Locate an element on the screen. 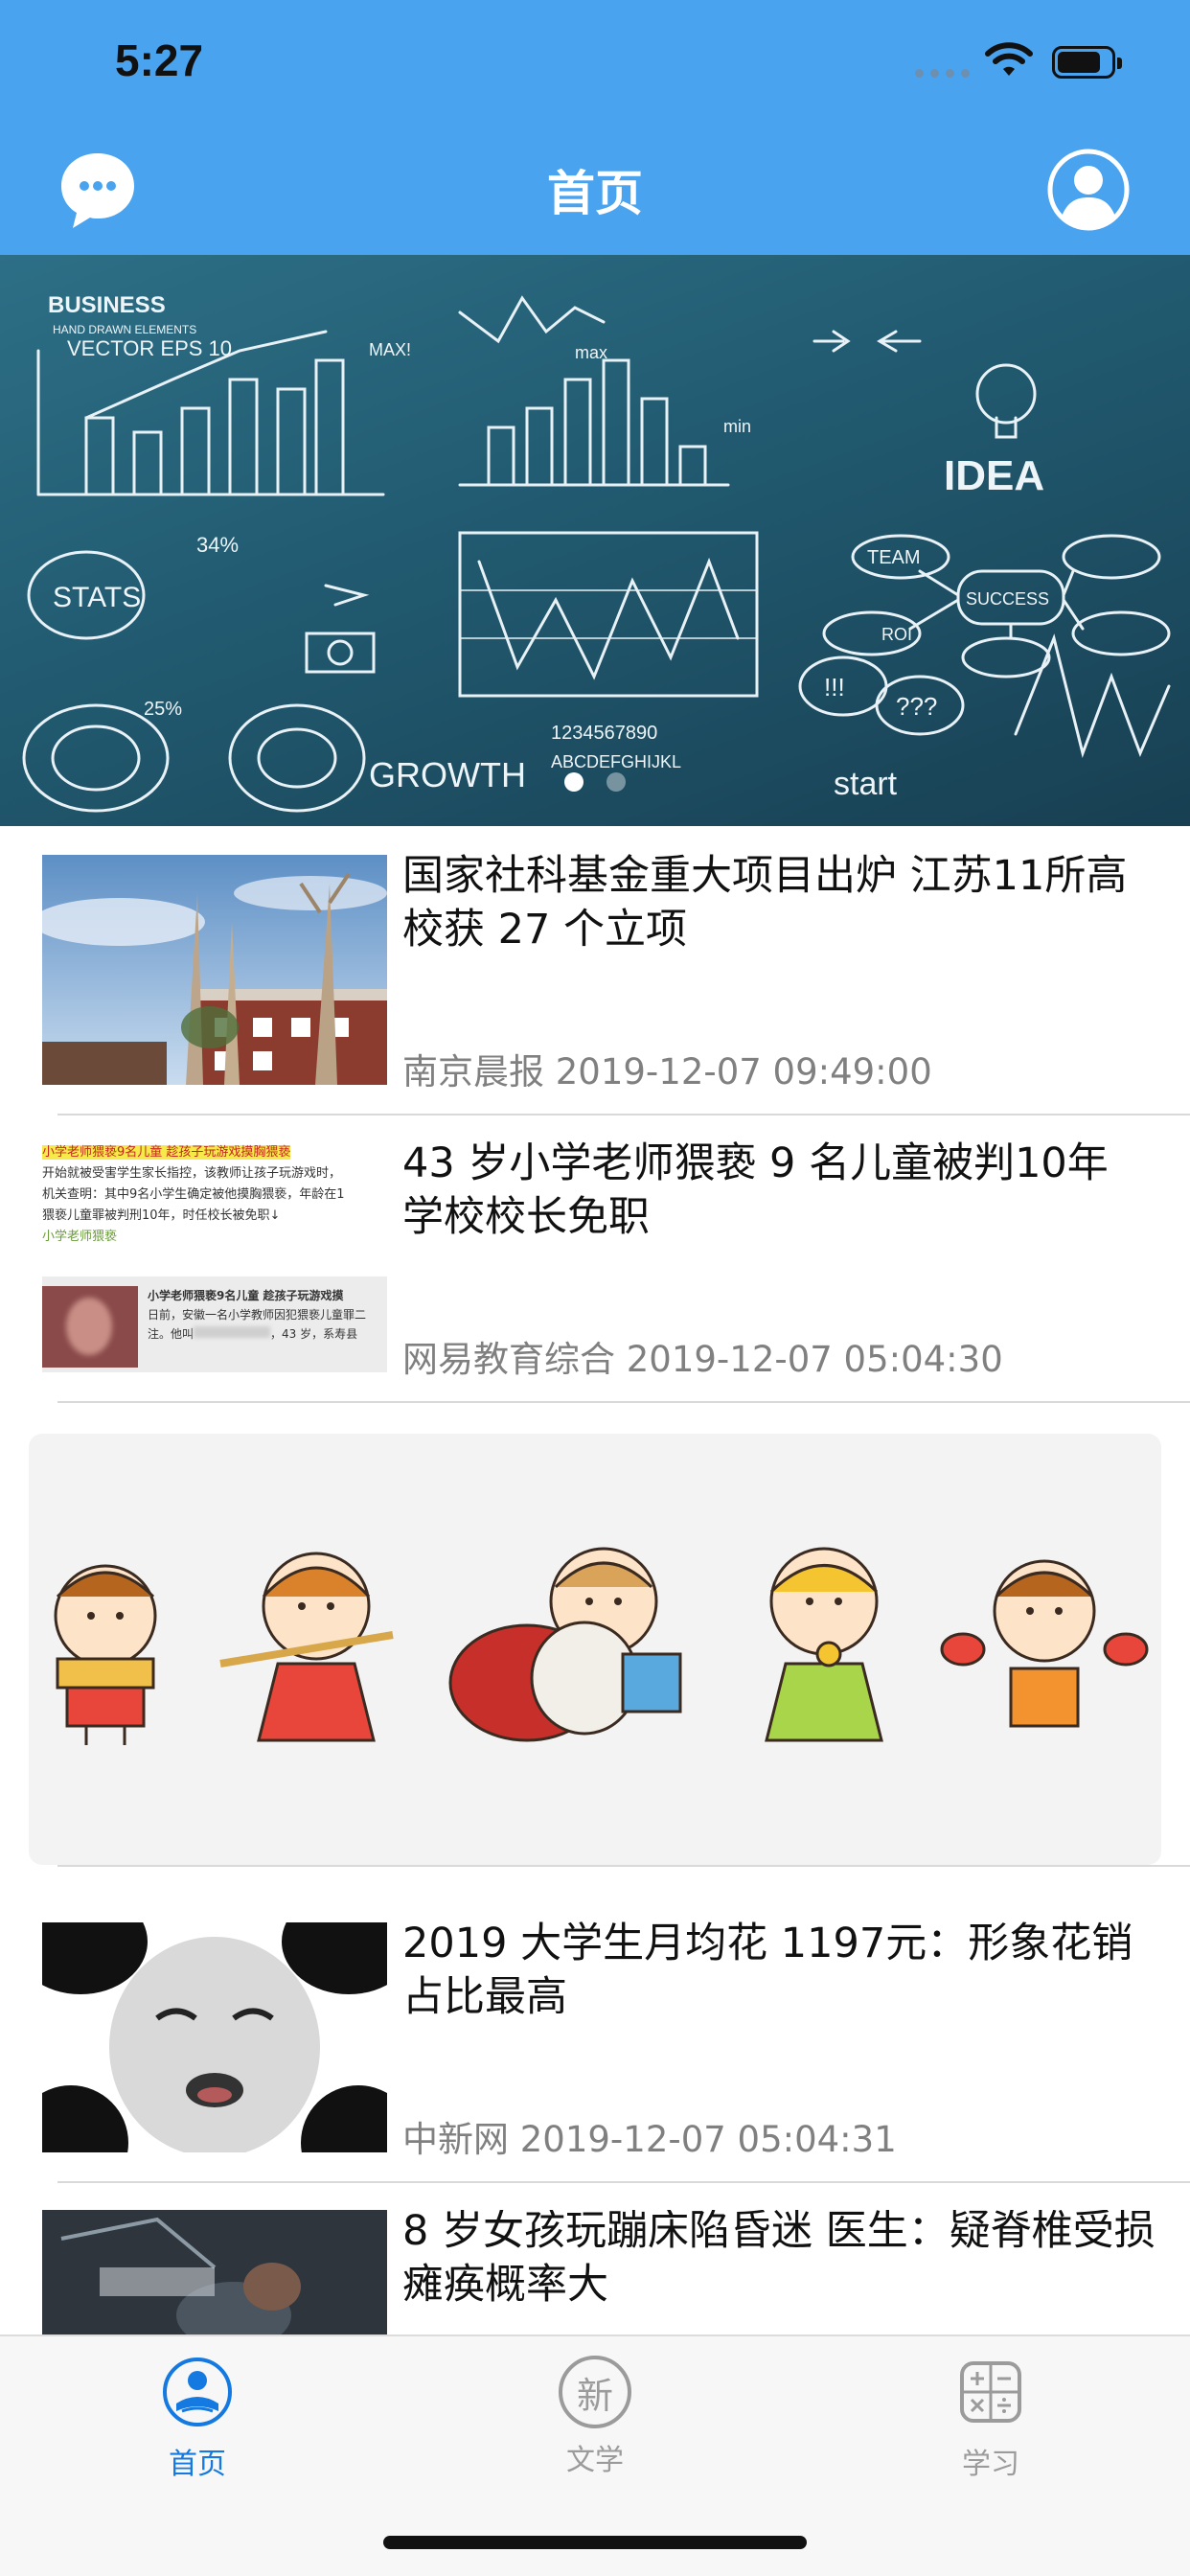 This screenshot has width=1190, height=2576. banner-text-success: SUCCESS is located at coordinates (1008, 599).